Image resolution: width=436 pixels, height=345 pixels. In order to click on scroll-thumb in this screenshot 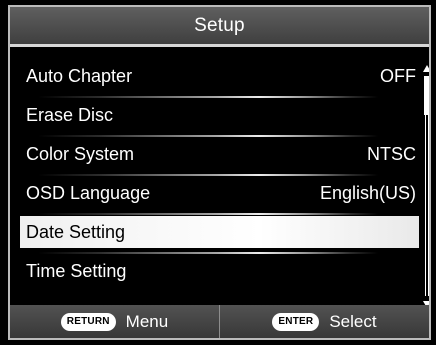, I will do `click(426, 95)`.